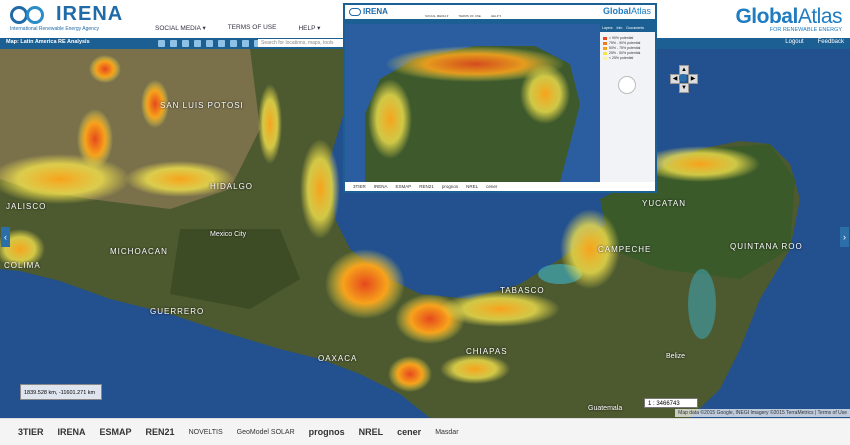 The height and width of the screenshot is (445, 850). Describe the element at coordinates (252, 28) in the screenshot. I see `menu-terms-of-use: TERMS OF USE` at that location.